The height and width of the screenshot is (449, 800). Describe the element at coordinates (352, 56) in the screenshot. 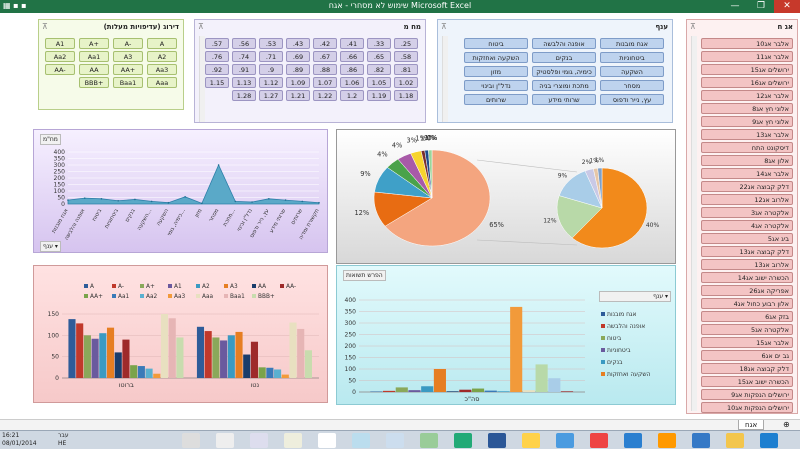

I see `slicer-button: .66` at that location.